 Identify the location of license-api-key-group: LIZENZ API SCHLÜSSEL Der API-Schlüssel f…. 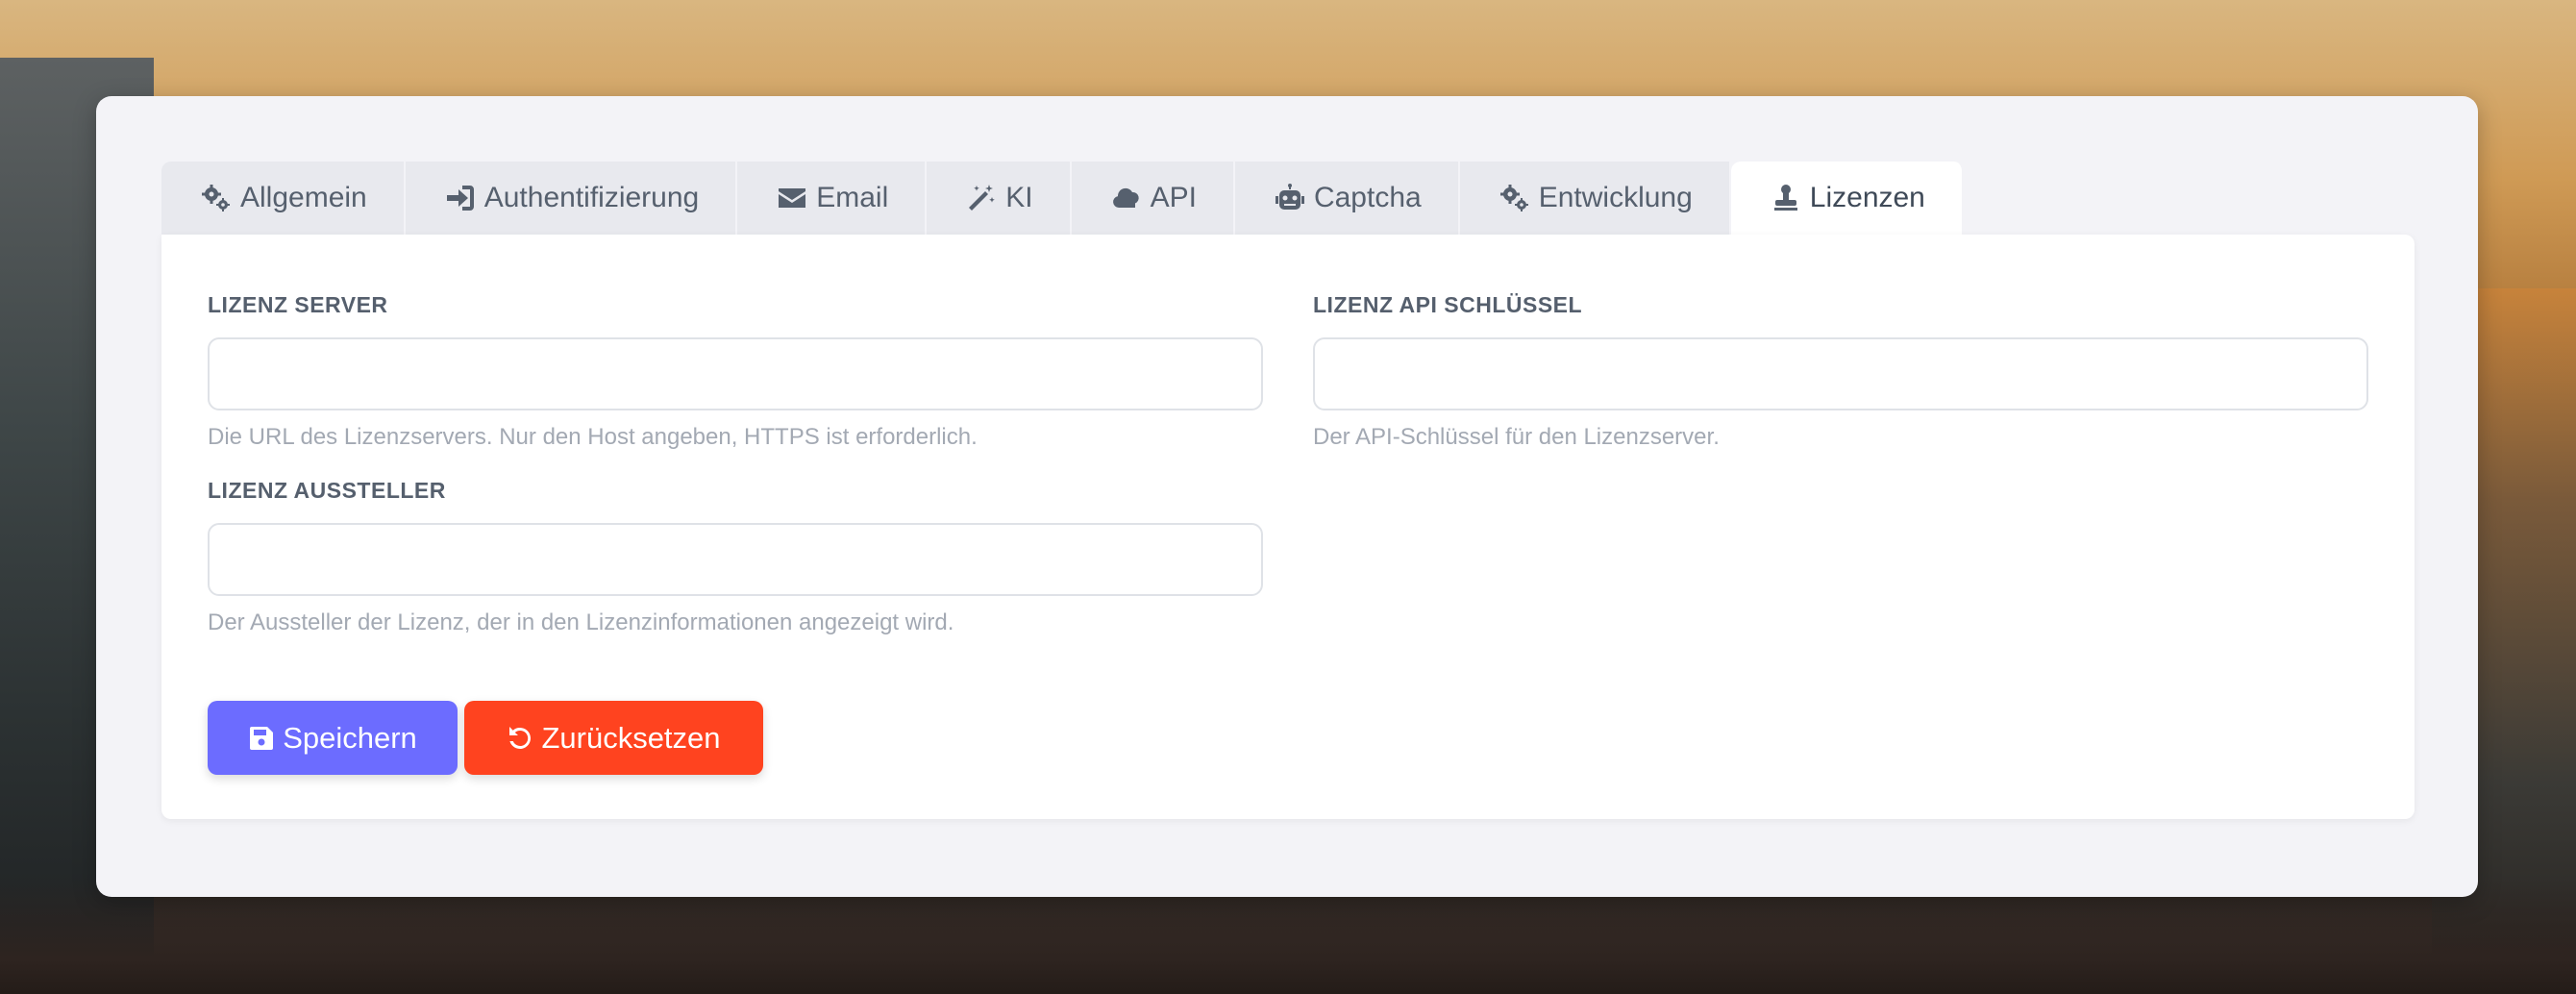
(1841, 372).